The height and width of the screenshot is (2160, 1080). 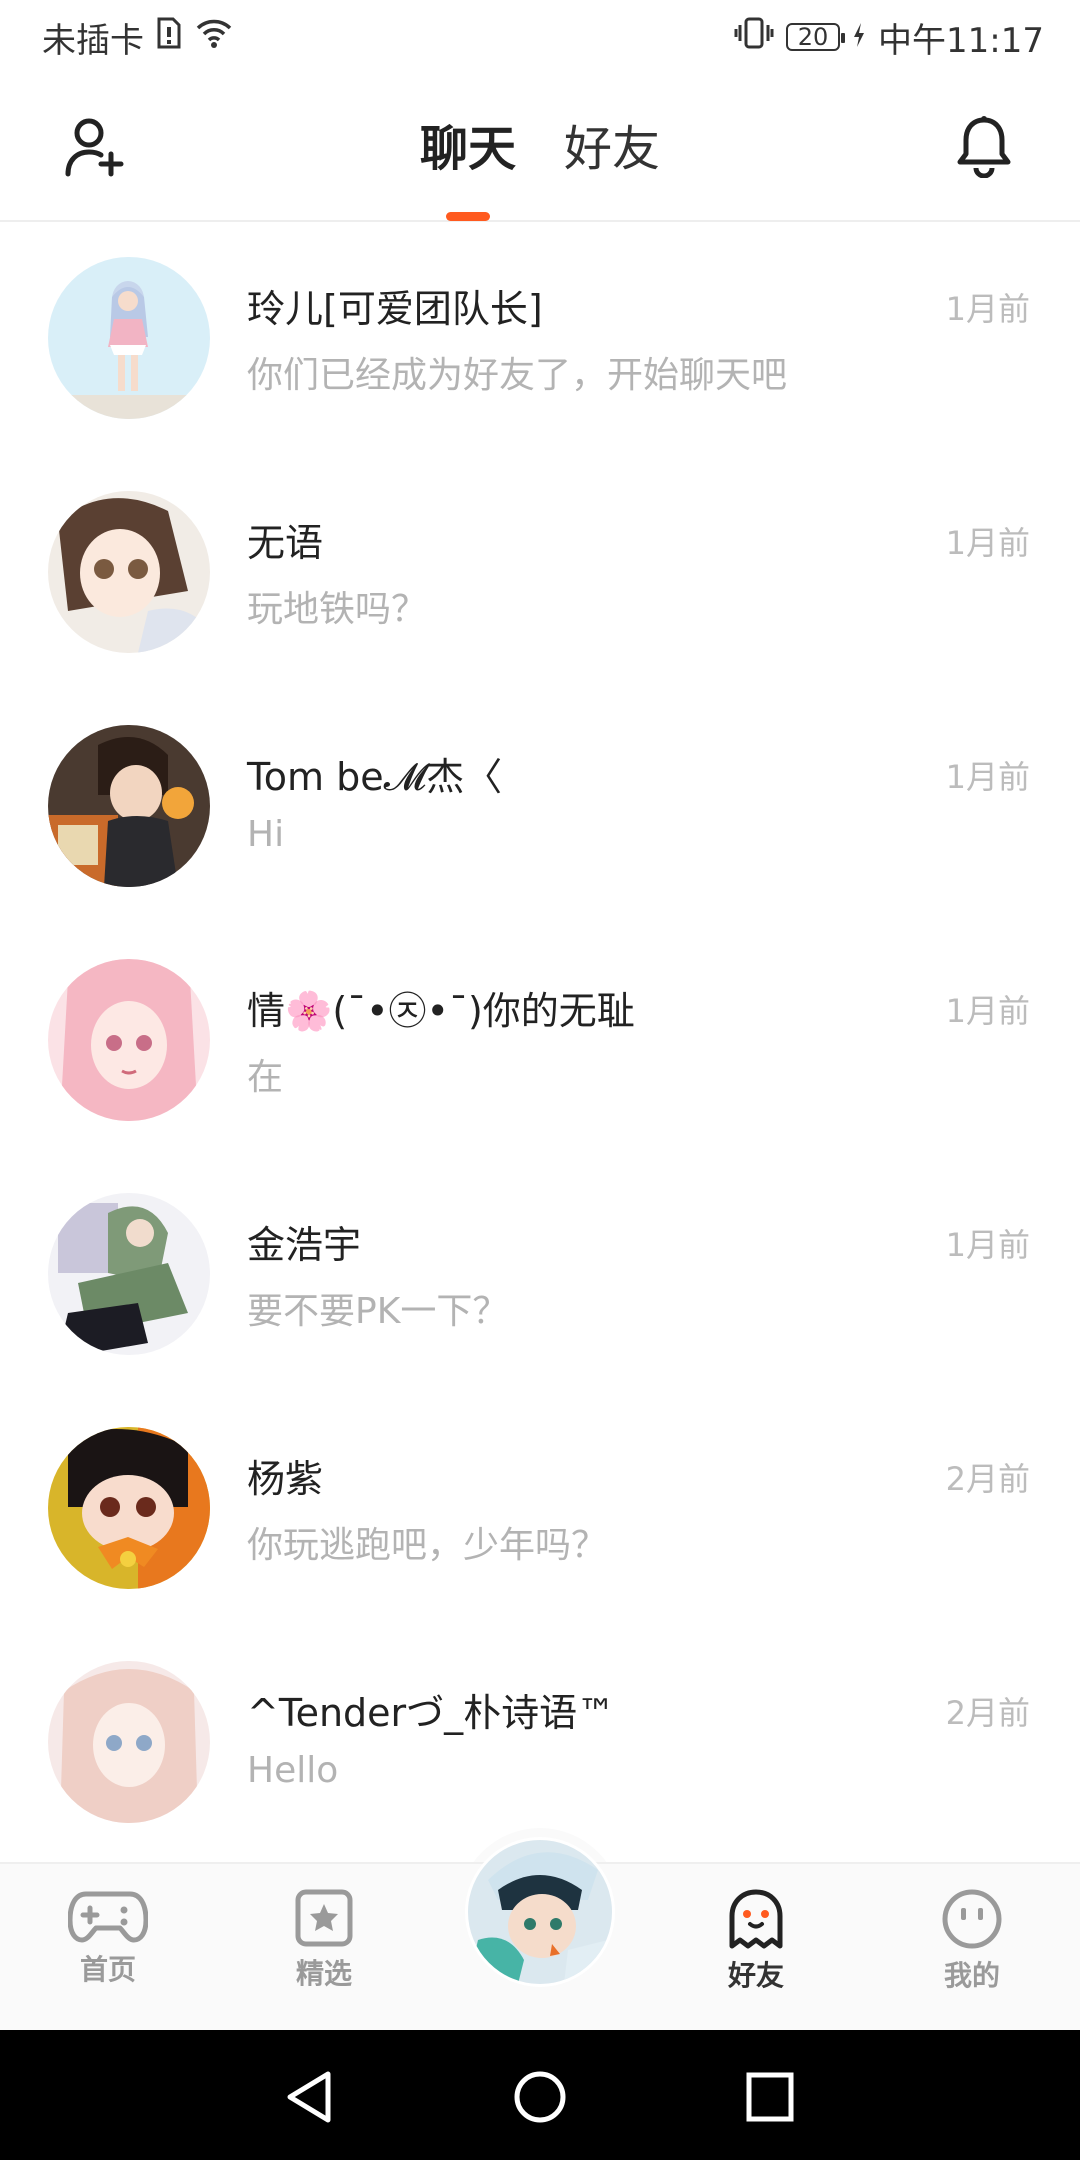 I want to click on nav-friends-label: 好友, so click(x=756, y=1975).